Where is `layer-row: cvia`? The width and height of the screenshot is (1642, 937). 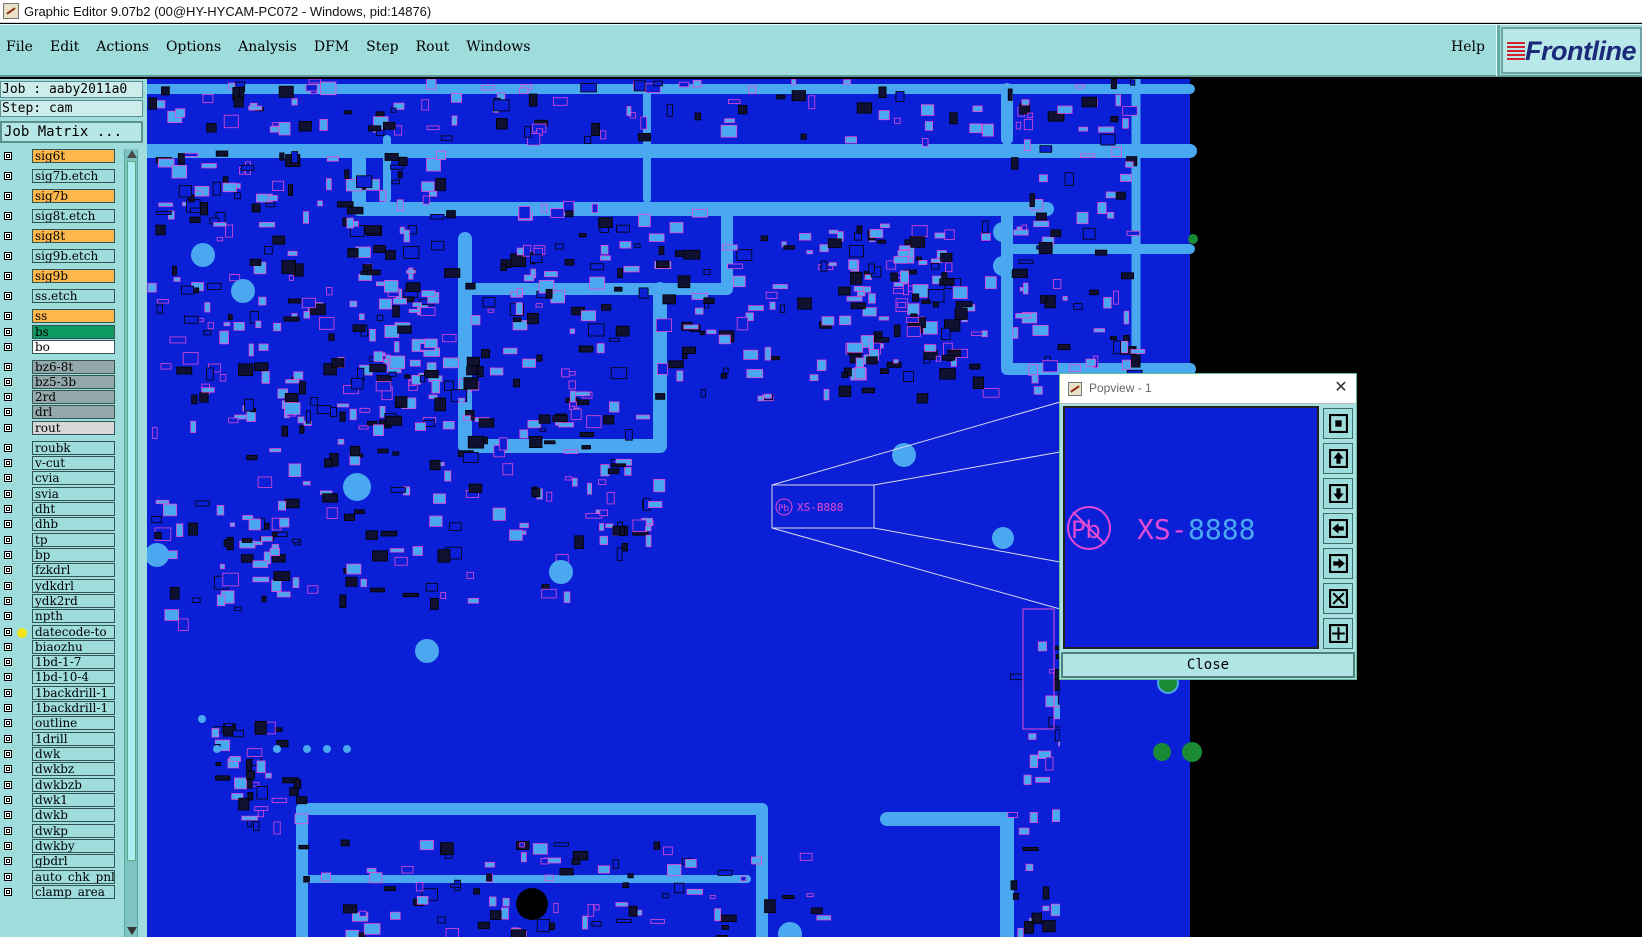 layer-row: cvia is located at coordinates (60, 478).